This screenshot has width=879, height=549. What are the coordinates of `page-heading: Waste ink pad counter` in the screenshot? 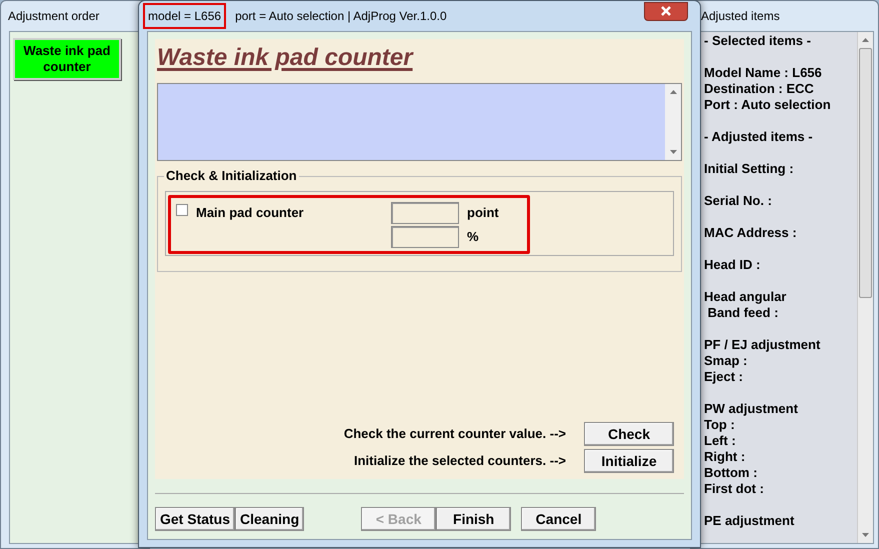 It's located at (285, 58).